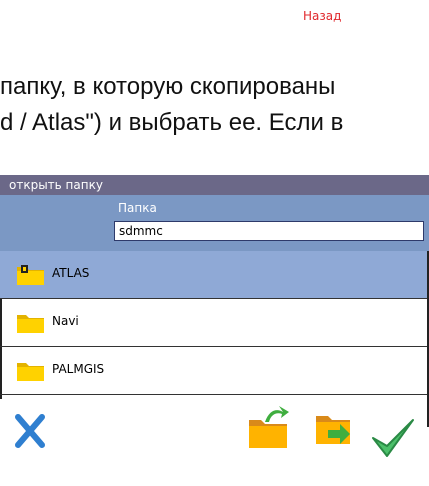 Image resolution: width=429 pixels, height=486 pixels. I want to click on folder-open-icon, so click(333, 430).